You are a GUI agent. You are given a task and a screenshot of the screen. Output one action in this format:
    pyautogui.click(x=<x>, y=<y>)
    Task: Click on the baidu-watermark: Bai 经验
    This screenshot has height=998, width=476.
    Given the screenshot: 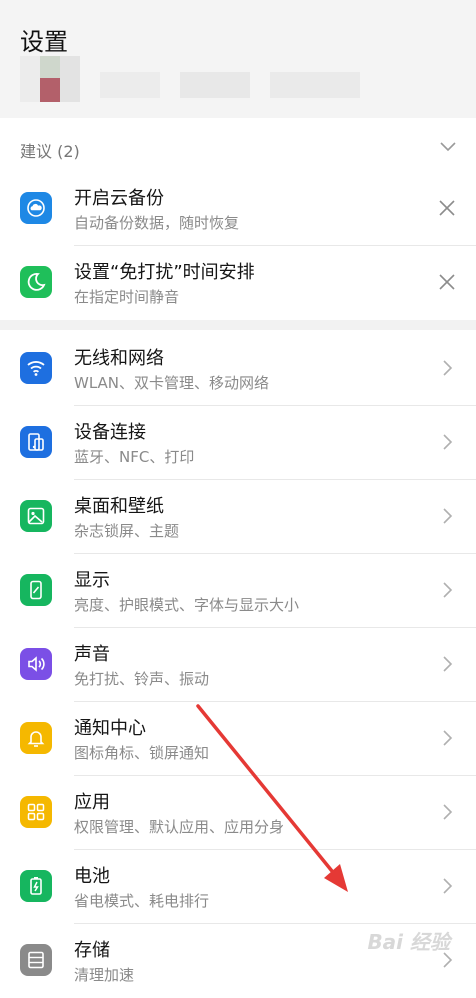 What is the action you would take?
    pyautogui.click(x=408, y=942)
    